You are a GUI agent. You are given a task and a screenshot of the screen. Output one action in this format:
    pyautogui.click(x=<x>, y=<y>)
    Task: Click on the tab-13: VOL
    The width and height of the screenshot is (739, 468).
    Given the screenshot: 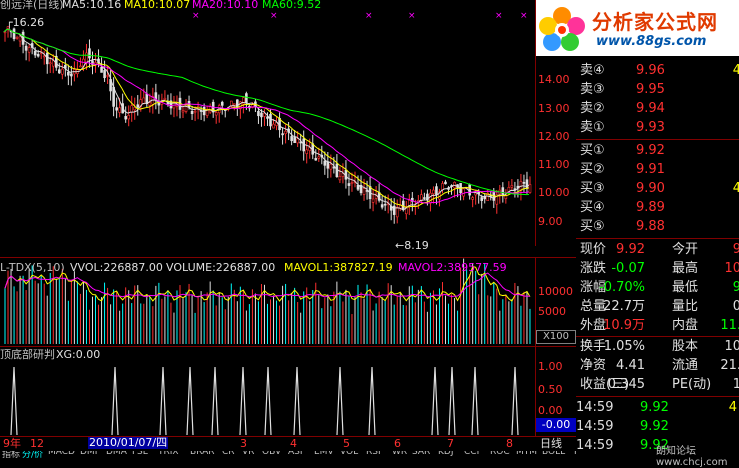 What is the action you would take?
    pyautogui.click(x=349, y=454)
    